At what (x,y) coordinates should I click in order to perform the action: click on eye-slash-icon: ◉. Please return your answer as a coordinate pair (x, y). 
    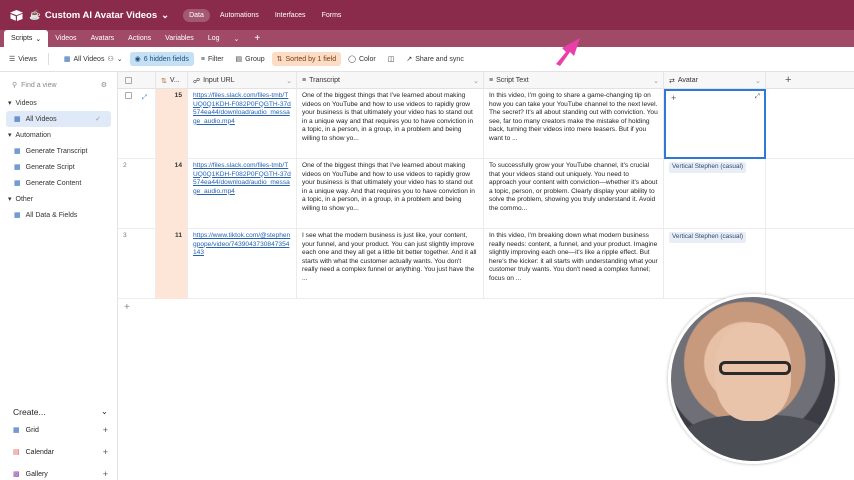
    Looking at the image, I should click on (137, 59).